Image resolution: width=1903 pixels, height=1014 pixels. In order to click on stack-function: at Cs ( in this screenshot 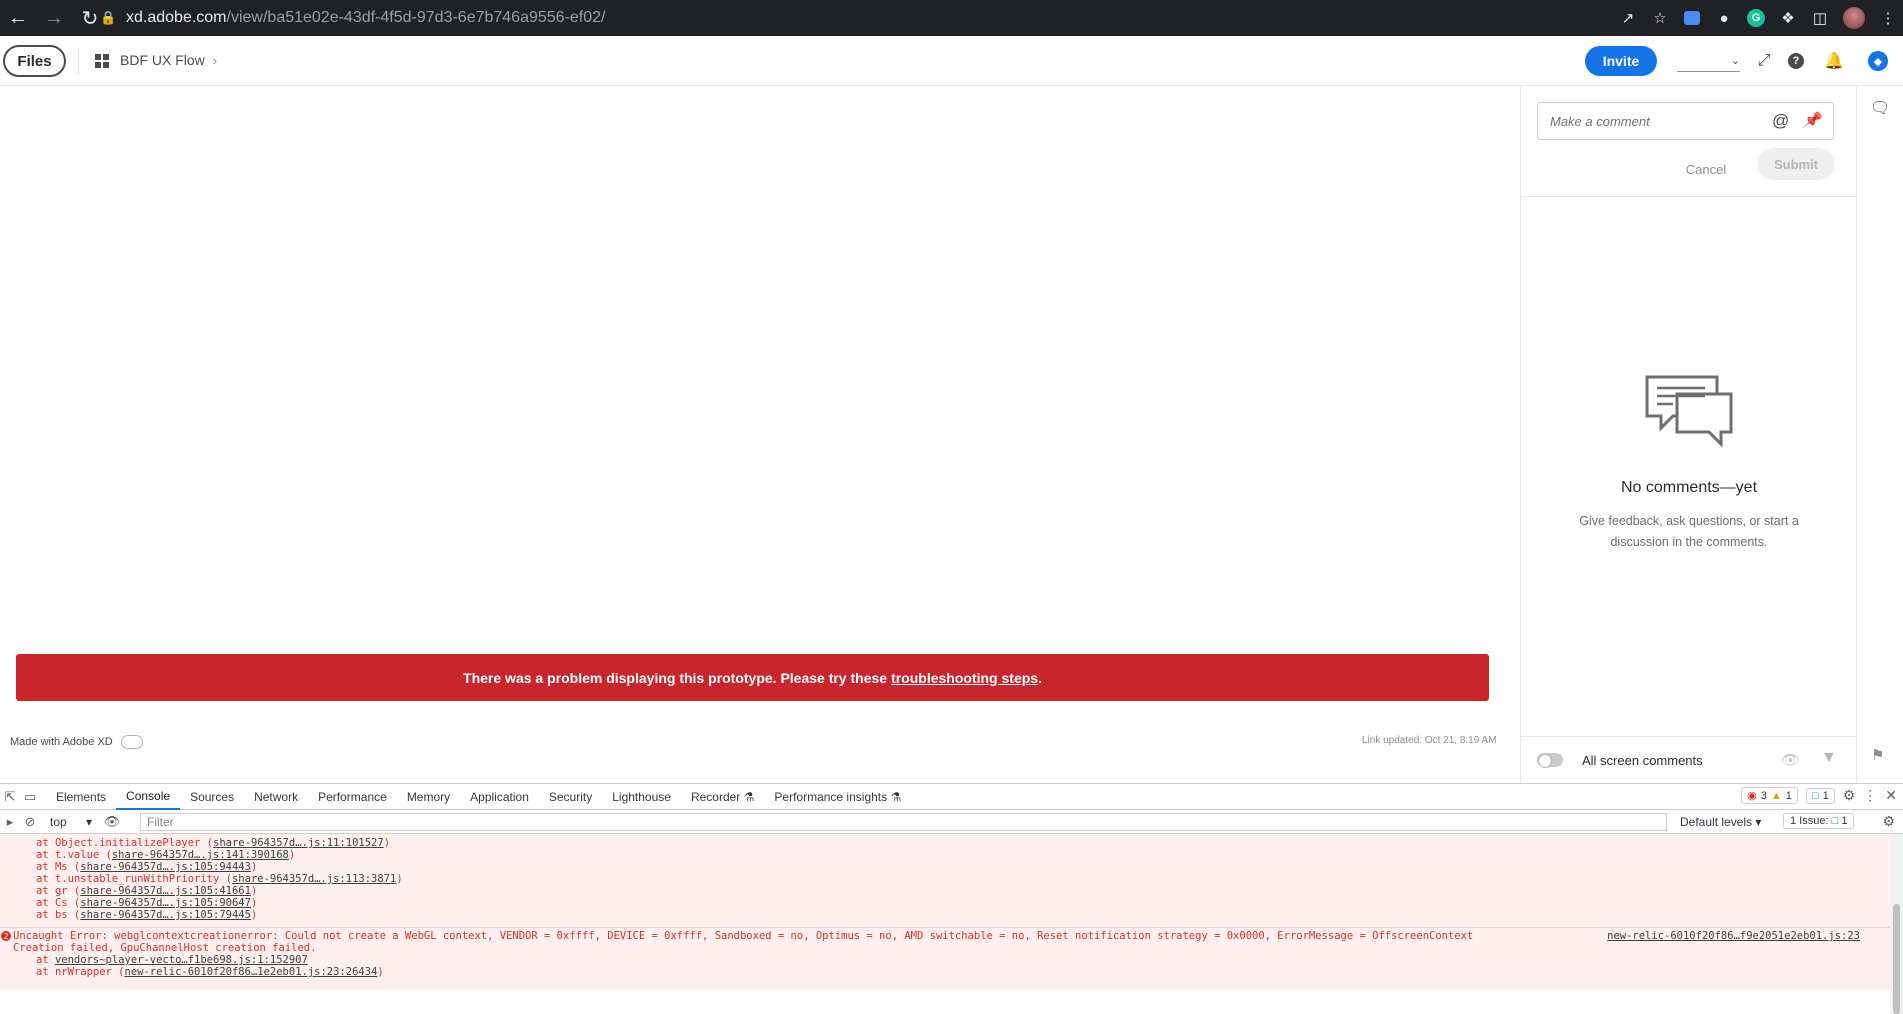, I will do `click(58, 903)`.